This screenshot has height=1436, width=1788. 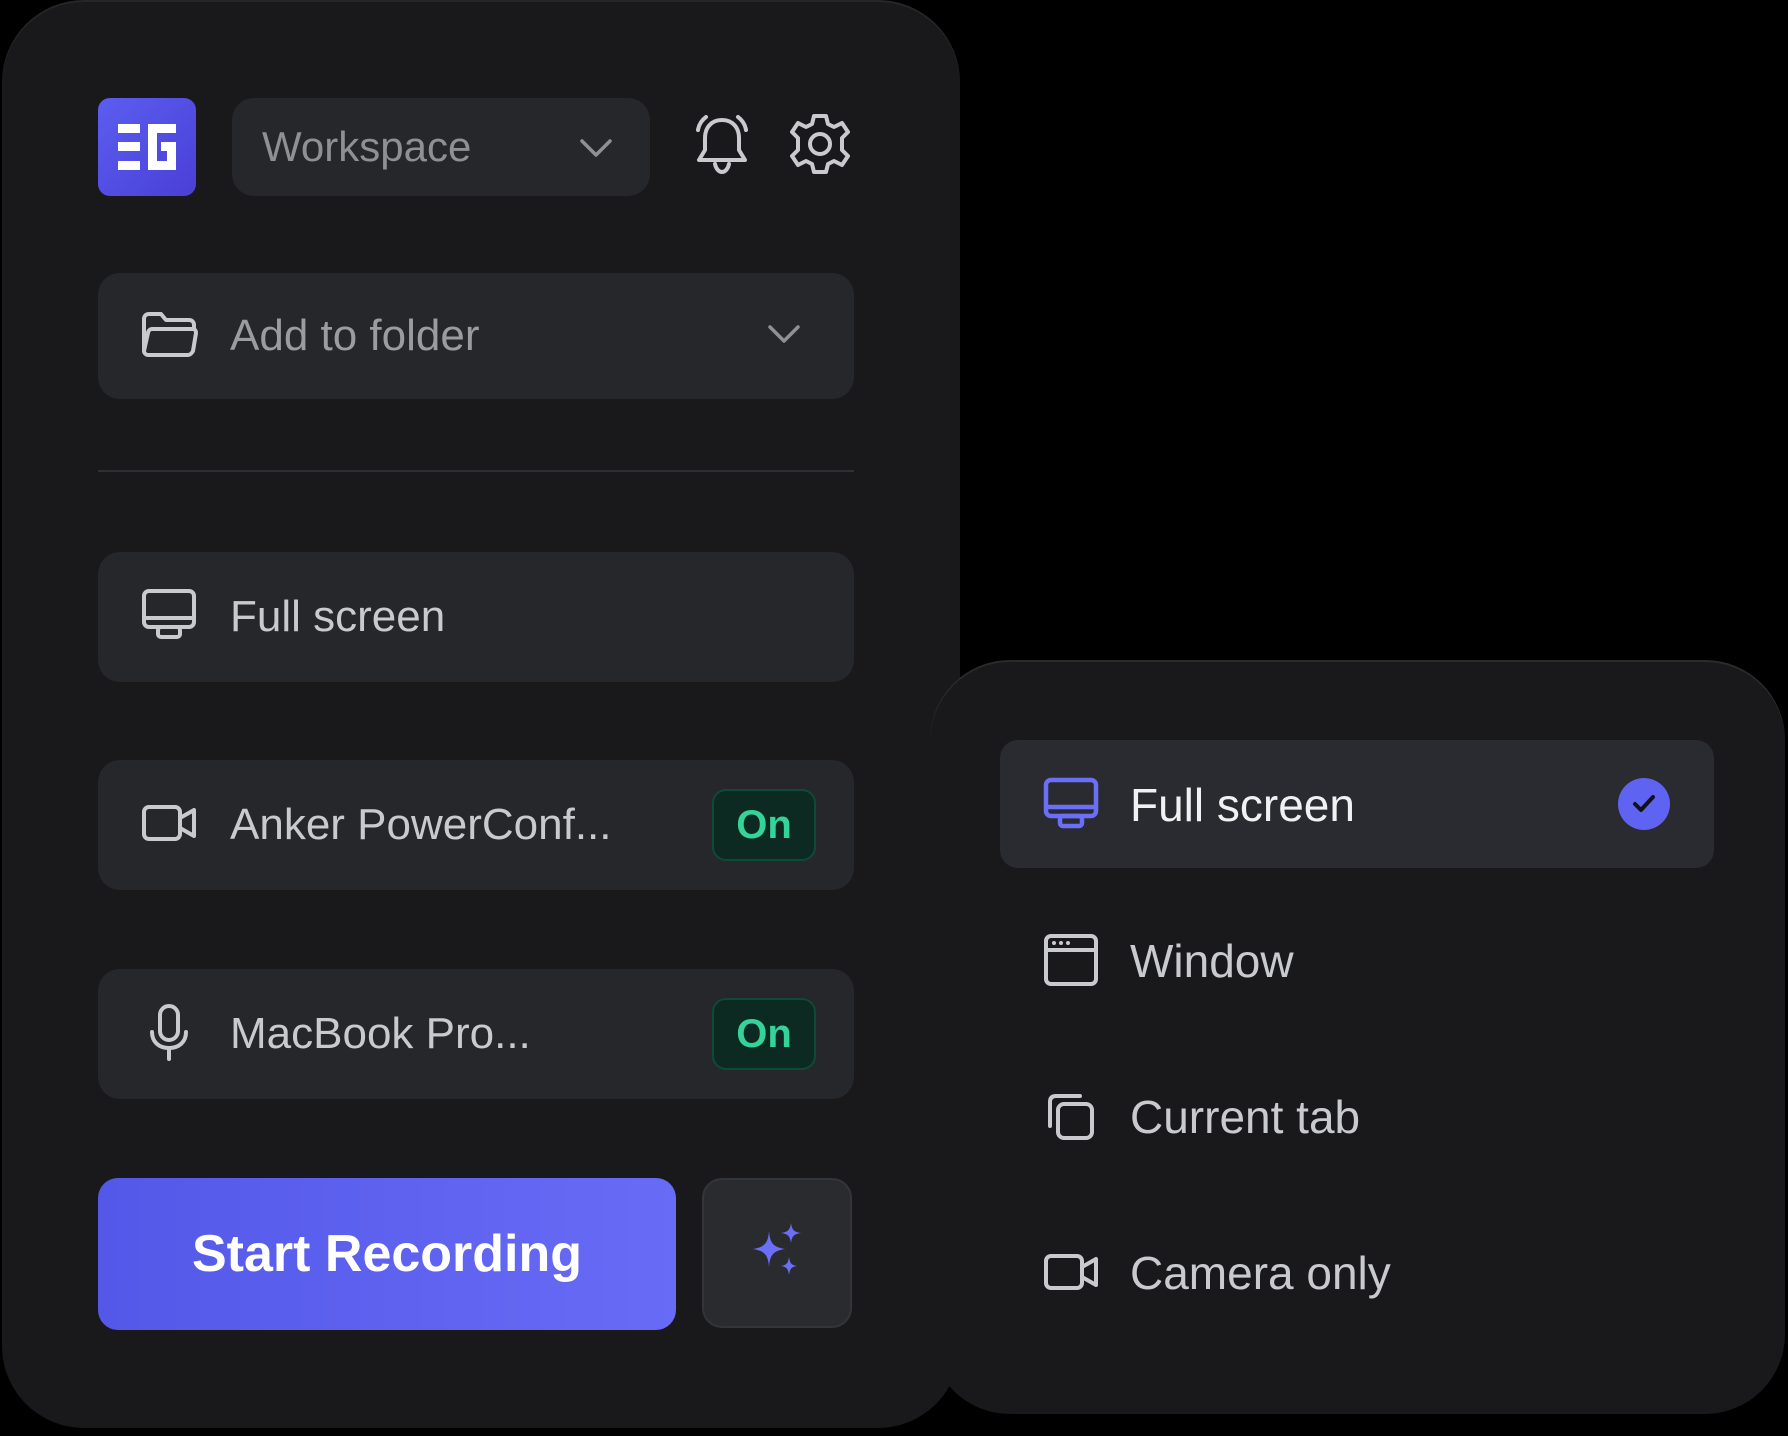 I want to click on microphone-icon, so click(x=169, y=1034).